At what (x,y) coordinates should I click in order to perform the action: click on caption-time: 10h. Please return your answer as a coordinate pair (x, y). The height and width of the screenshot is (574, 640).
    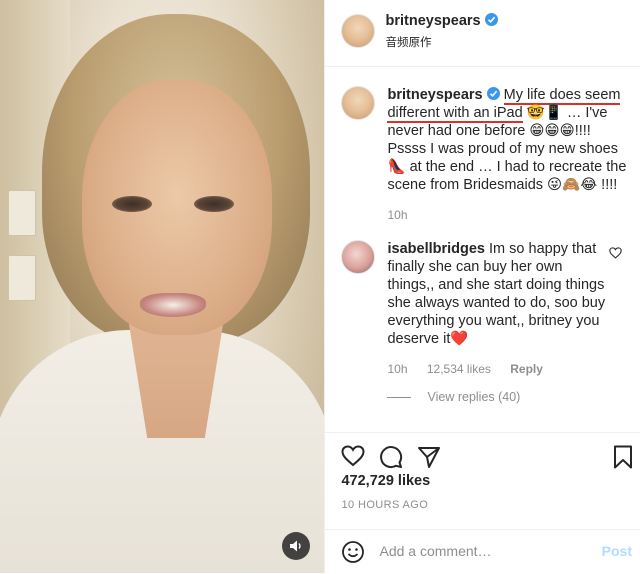
    Looking at the image, I should click on (397, 215).